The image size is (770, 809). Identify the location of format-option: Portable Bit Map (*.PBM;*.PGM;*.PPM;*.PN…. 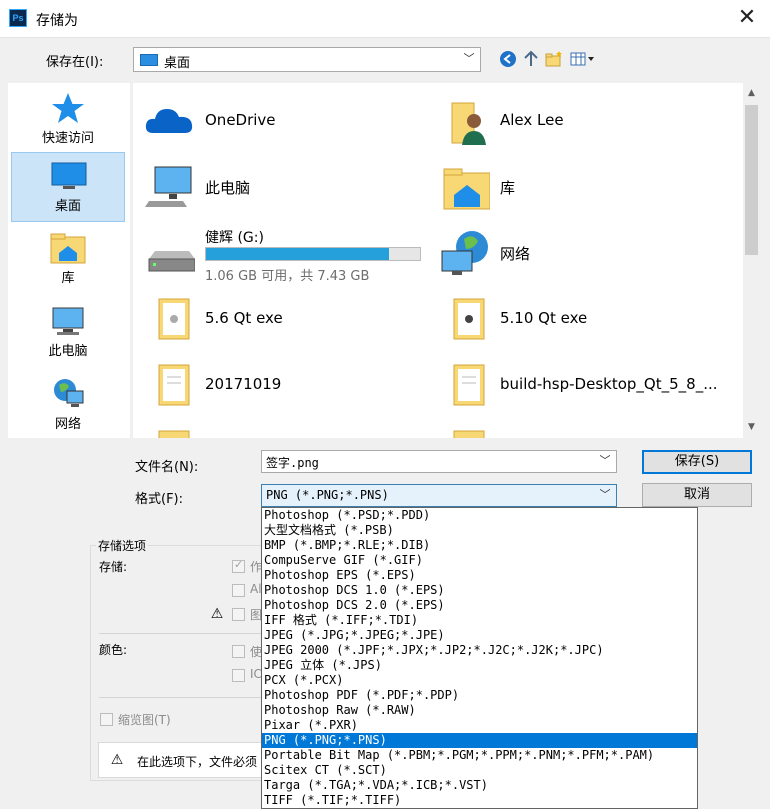
(479, 755).